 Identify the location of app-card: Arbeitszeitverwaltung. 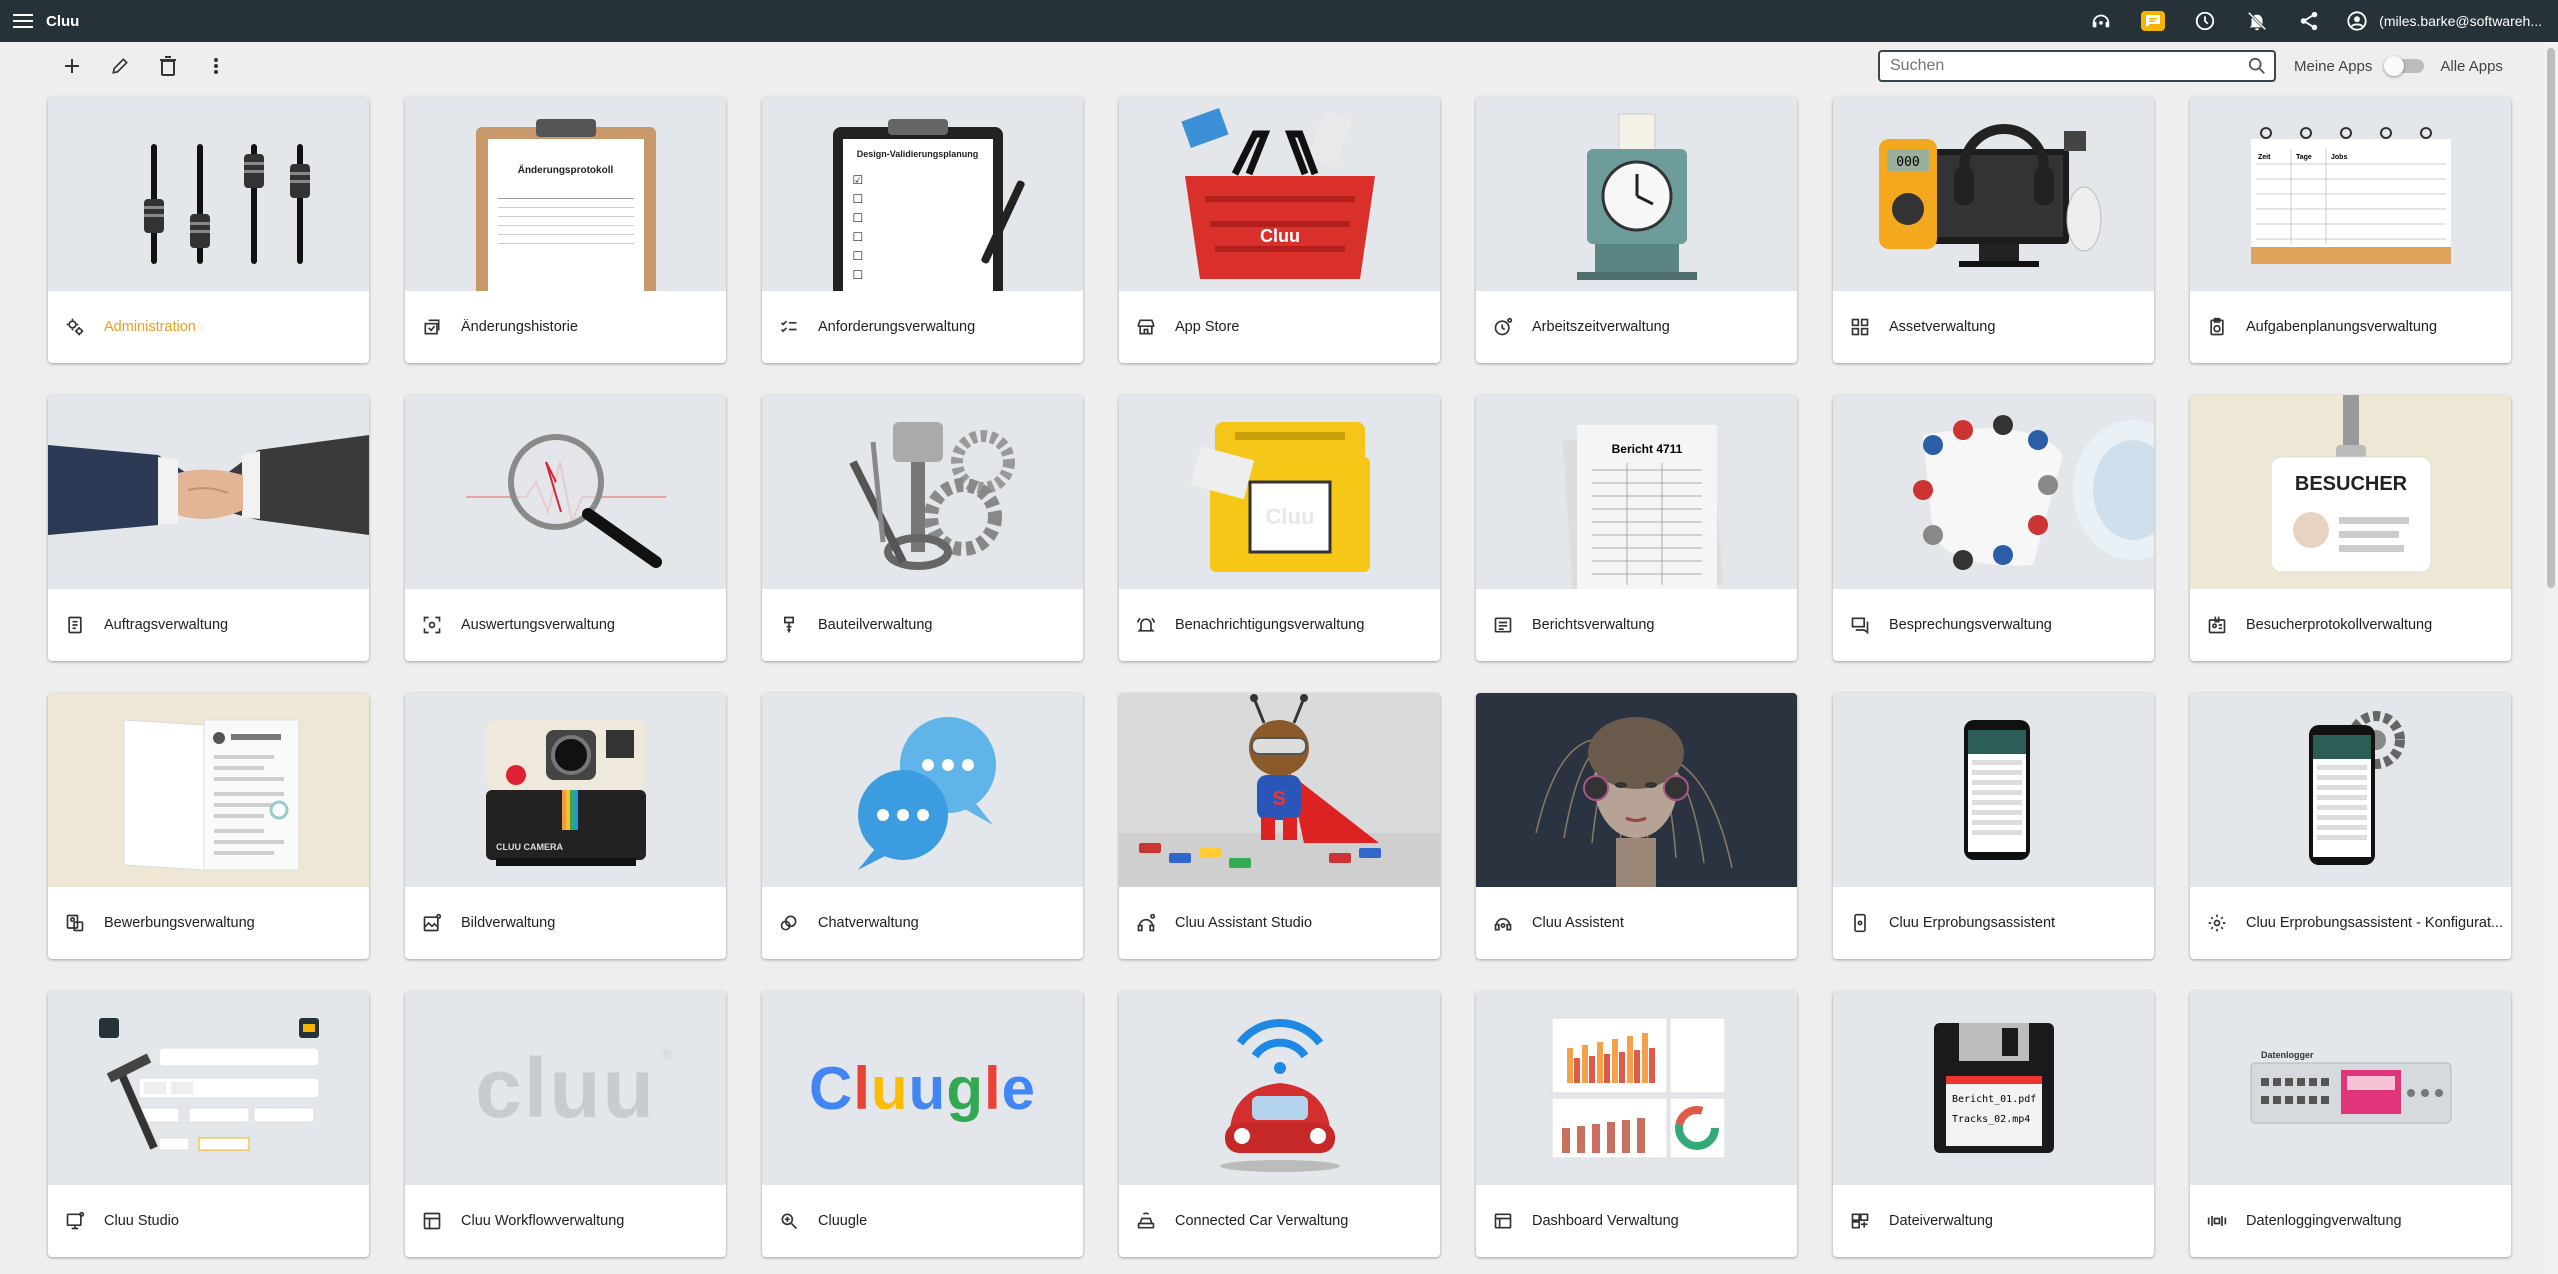
(1636, 230).